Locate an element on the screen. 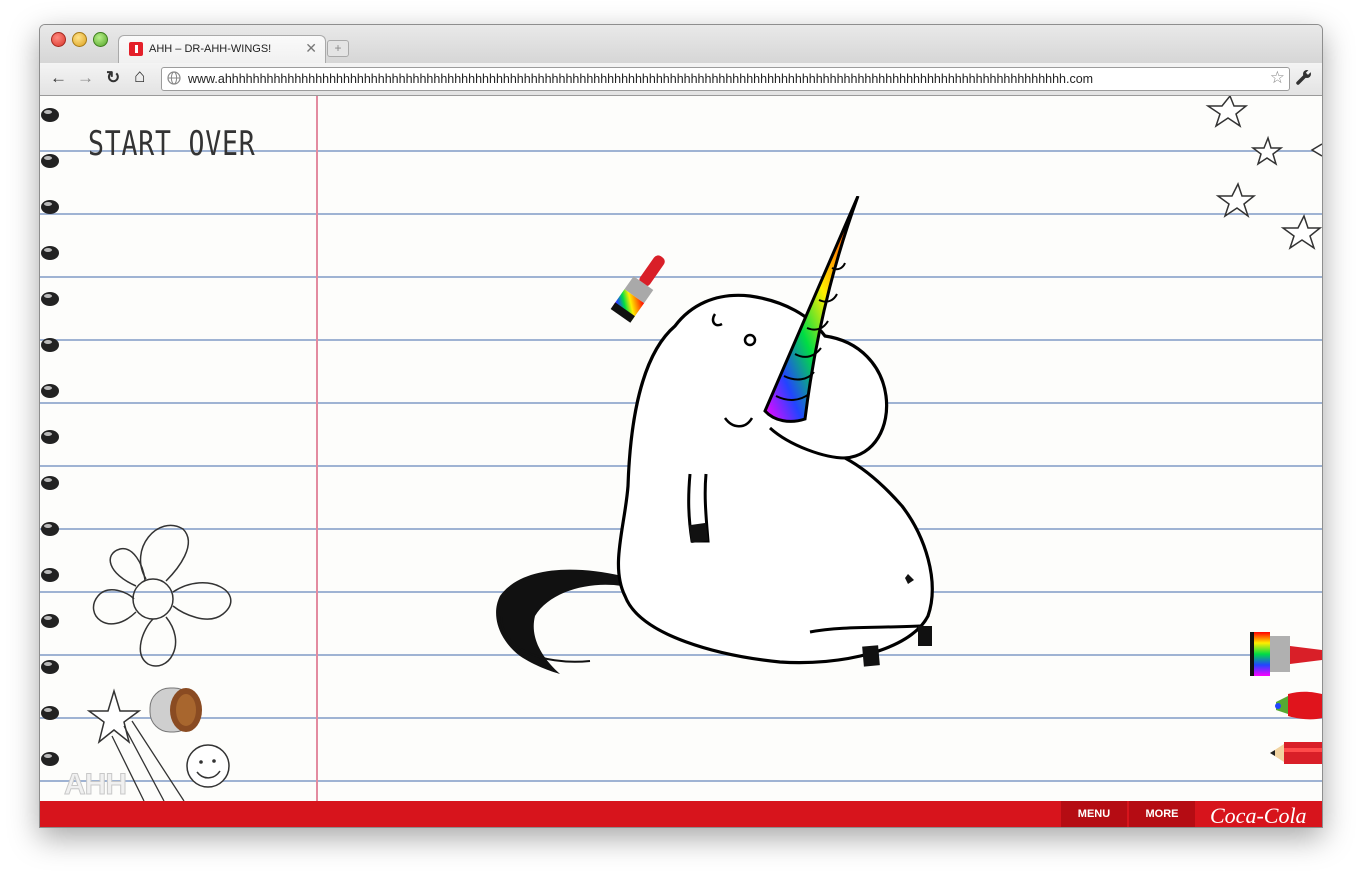 The image size is (1360, 880). browser-tab: AHH – DR-AHH-WINGS! ✕ is located at coordinates (222, 49).